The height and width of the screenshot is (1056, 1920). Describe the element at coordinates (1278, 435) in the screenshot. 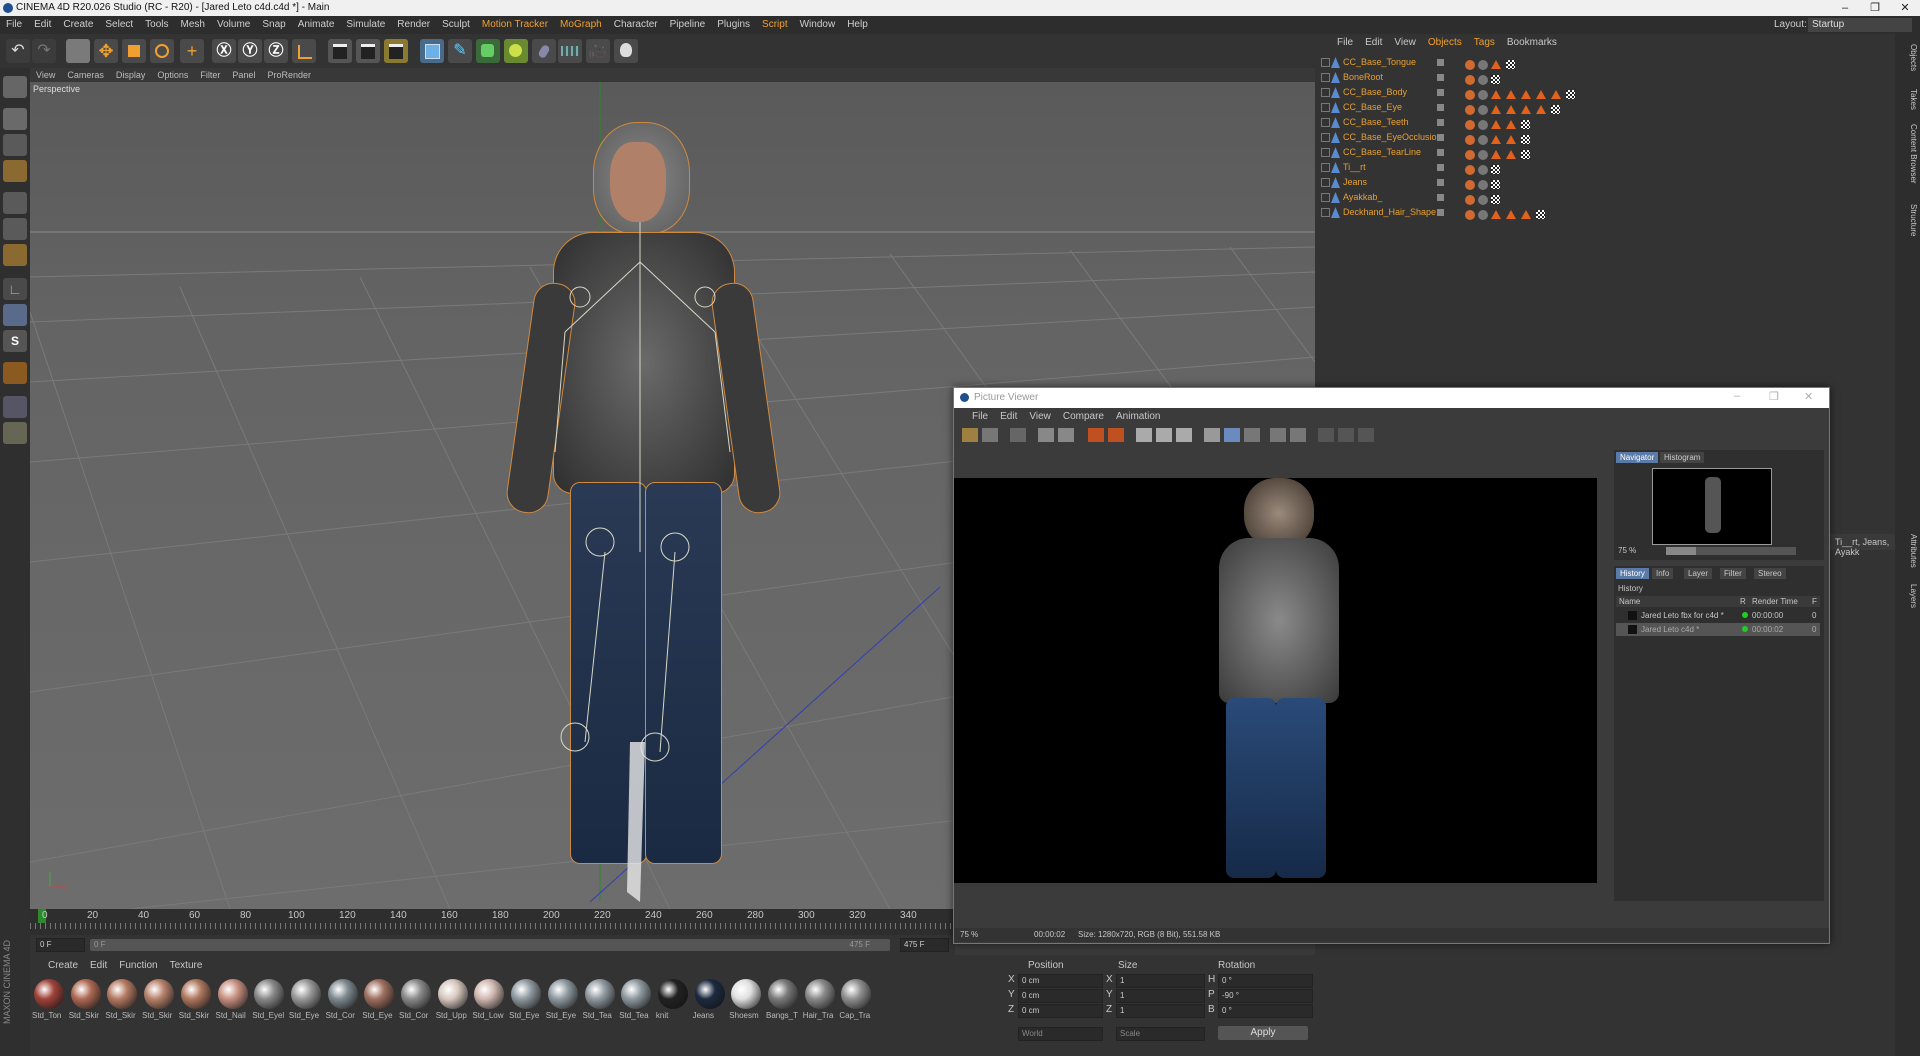

I see `a-b-icon` at that location.